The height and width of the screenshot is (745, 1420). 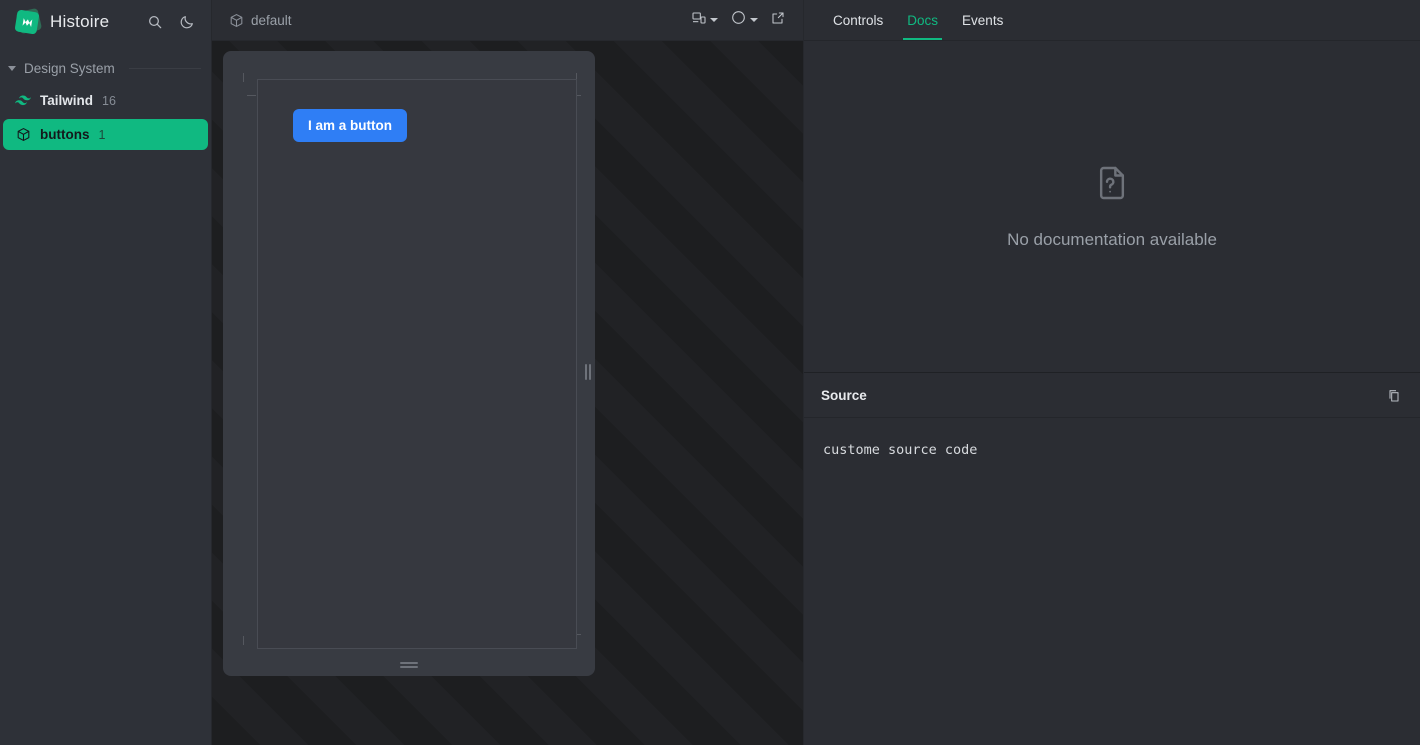 I want to click on histoire-logo, so click(x=28, y=21).